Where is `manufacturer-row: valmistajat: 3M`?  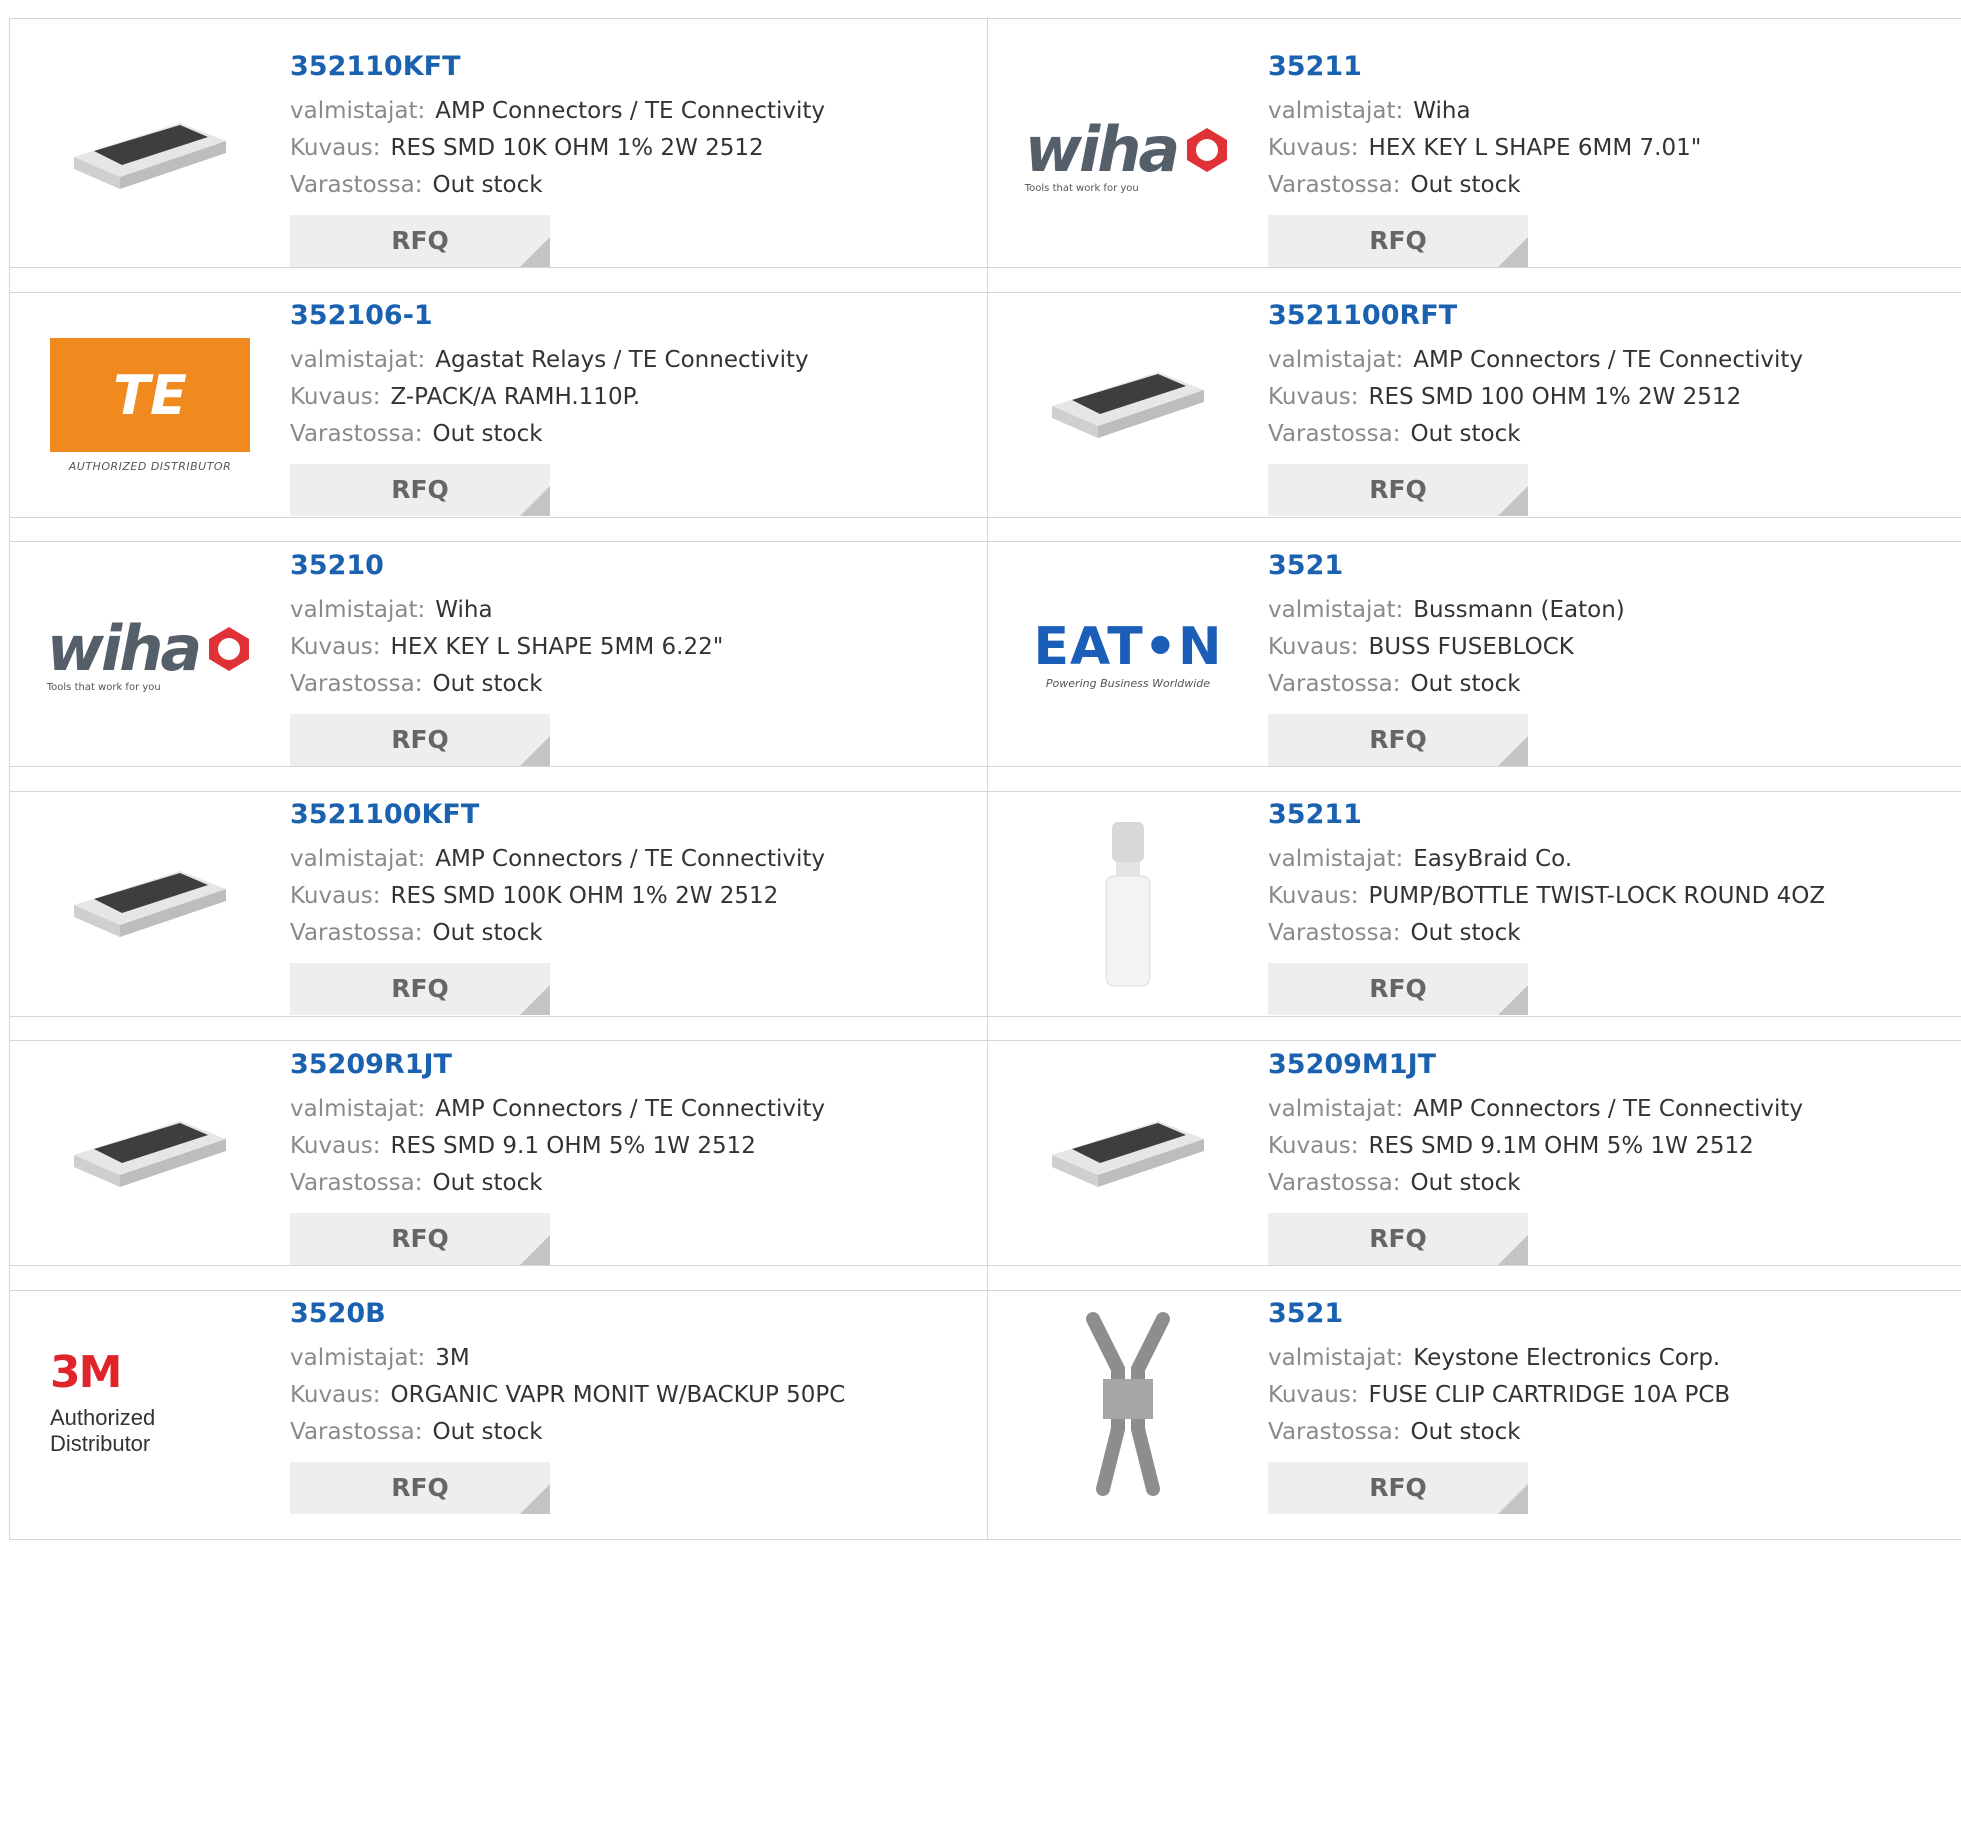 manufacturer-row: valmistajat: 3M is located at coordinates (633, 1358).